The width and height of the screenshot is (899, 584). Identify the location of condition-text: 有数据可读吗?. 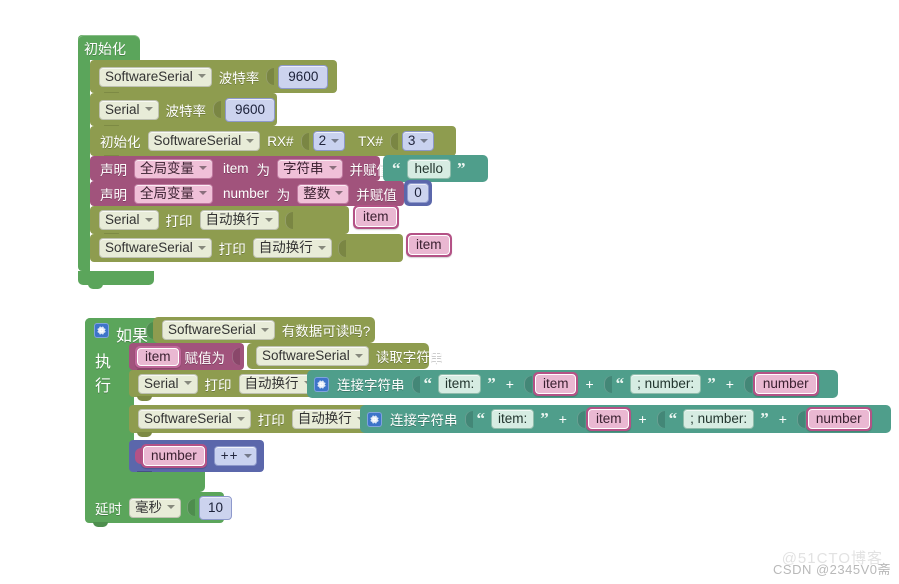
(326, 331).